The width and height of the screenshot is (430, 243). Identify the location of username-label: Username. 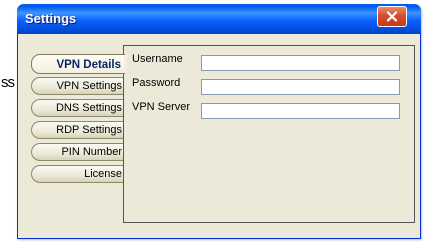
(157, 59).